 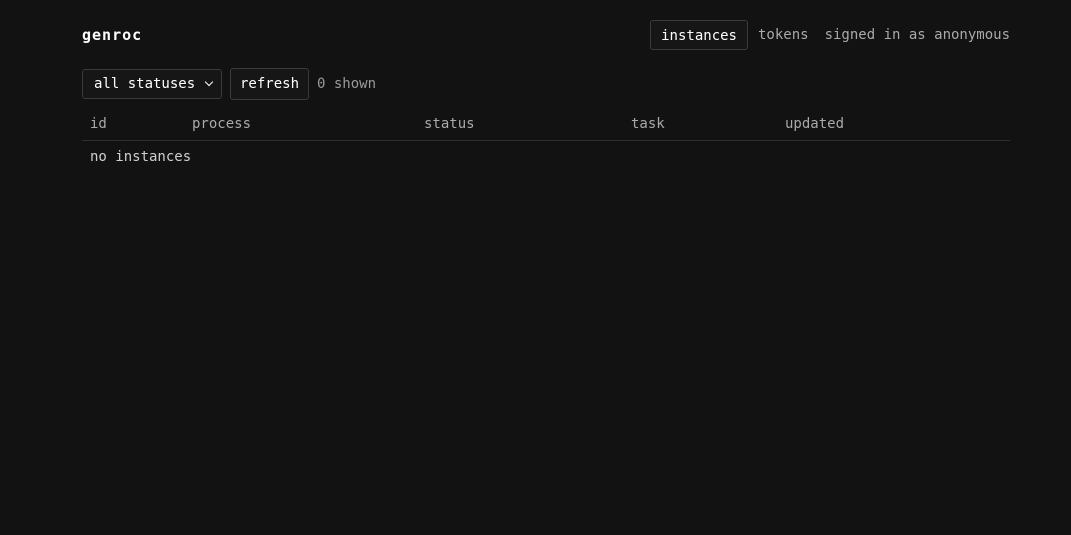 I want to click on column-header-process: process, so click(x=222, y=124).